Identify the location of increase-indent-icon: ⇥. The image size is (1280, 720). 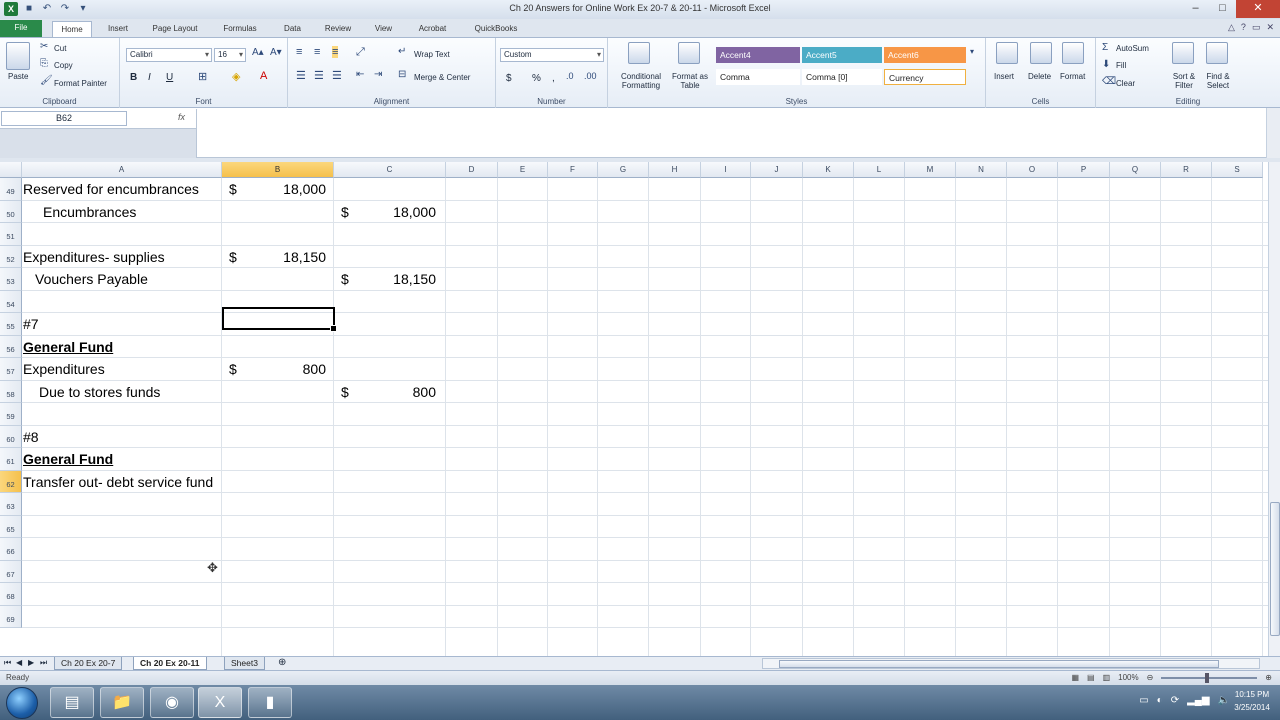
(378, 74).